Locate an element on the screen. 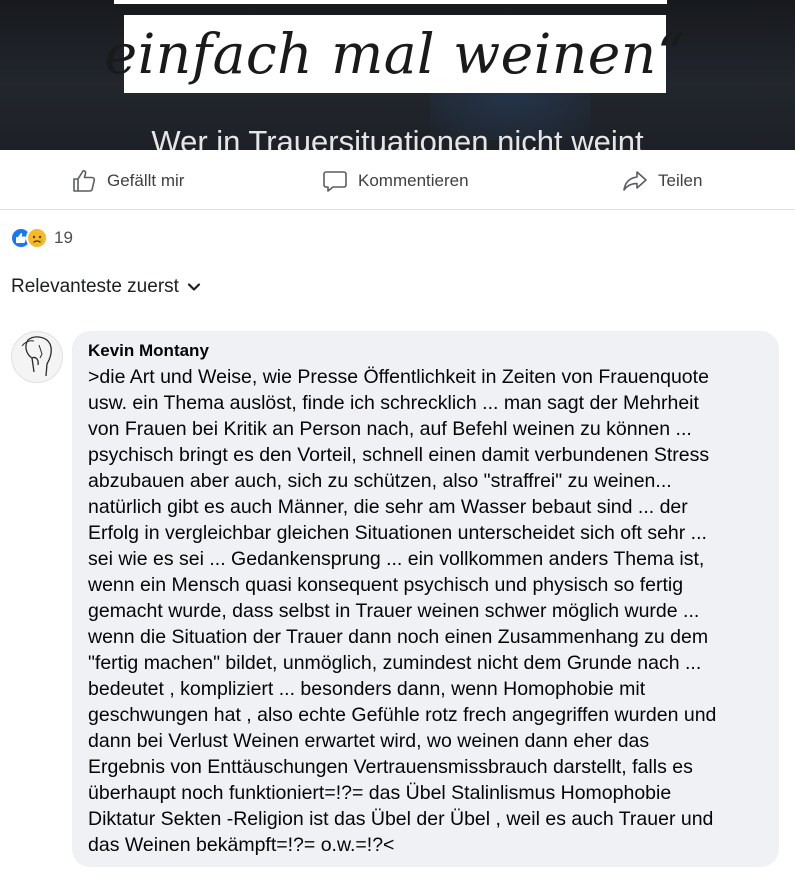 The width and height of the screenshot is (795, 873). sketch-face-icon is located at coordinates (36, 356).